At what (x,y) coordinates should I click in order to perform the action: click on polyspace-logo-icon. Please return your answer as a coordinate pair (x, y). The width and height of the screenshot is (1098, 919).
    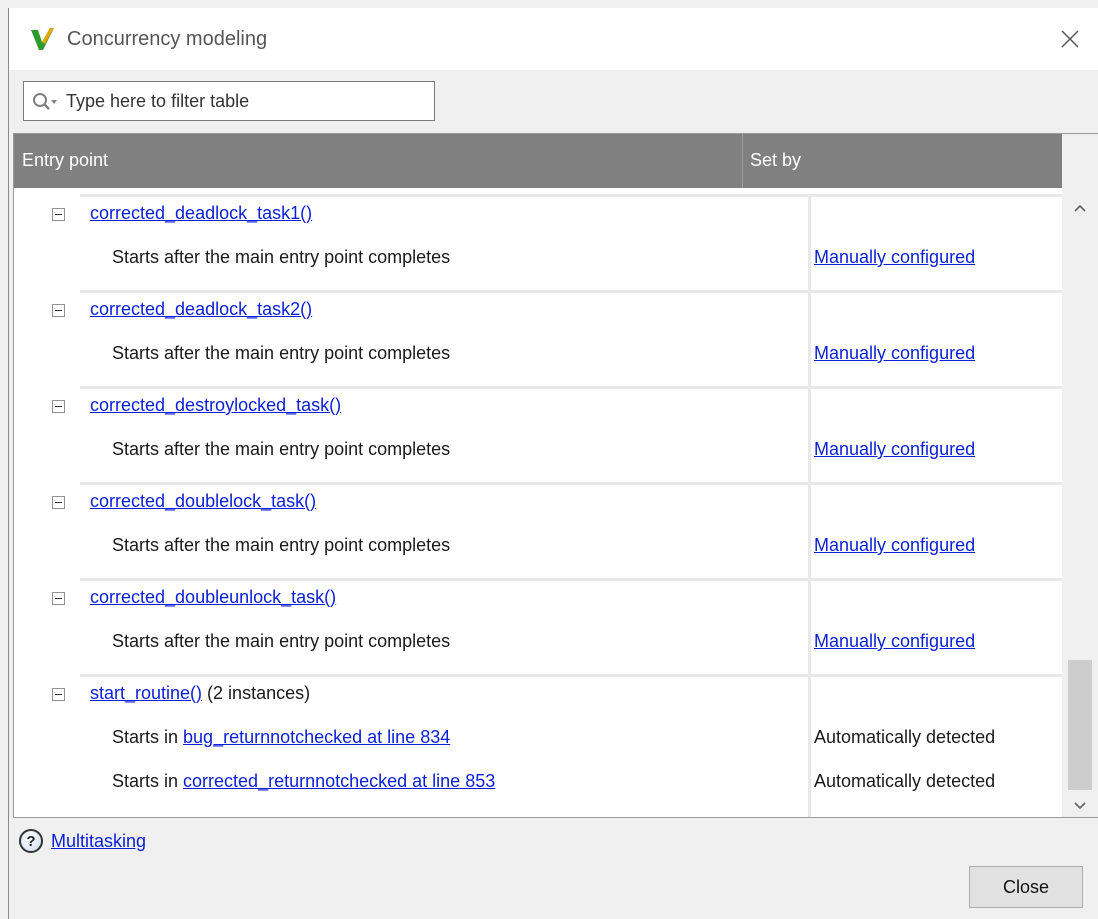
    Looking at the image, I should click on (42, 39).